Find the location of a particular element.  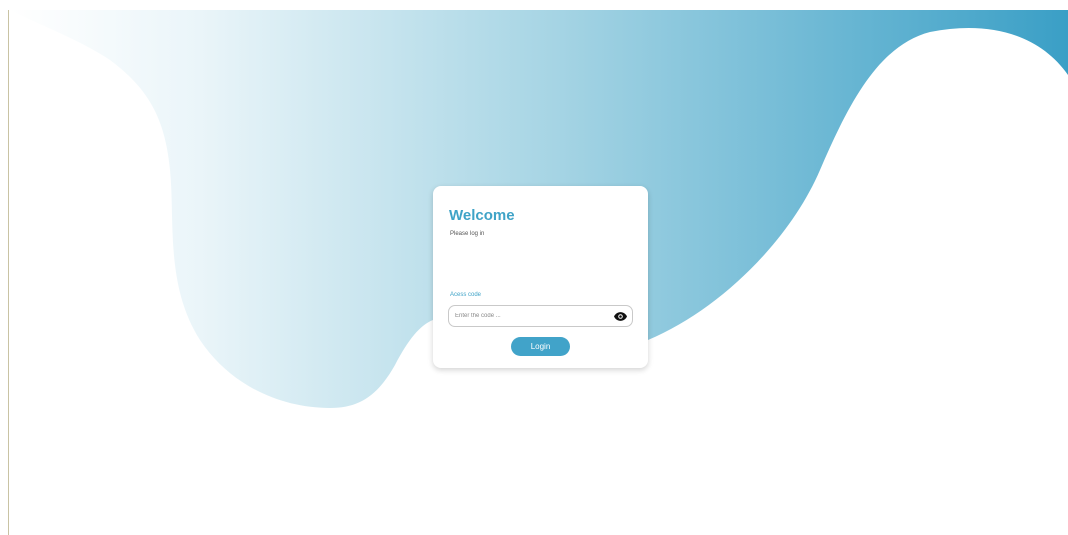

access-code-label: Acess code is located at coordinates (466, 295).